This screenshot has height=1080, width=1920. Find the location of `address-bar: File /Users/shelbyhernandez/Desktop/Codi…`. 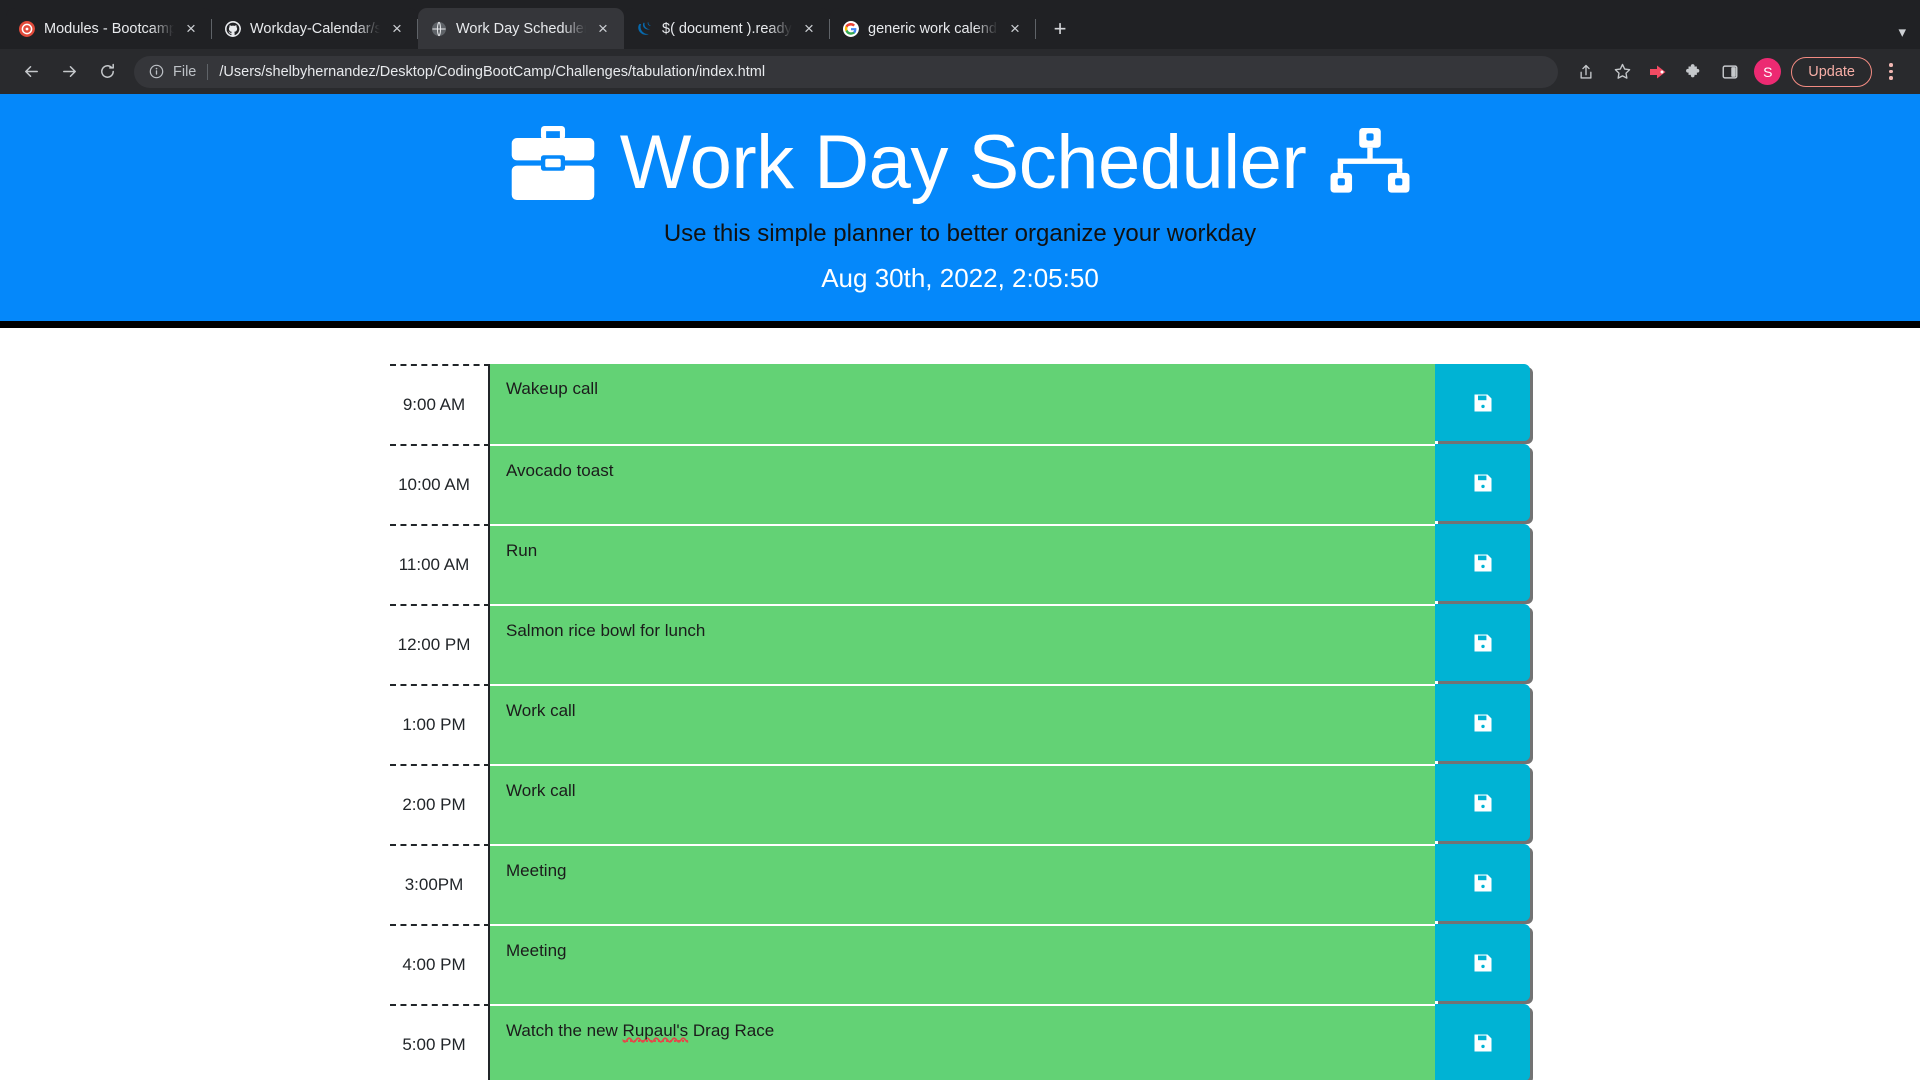

address-bar: File /Users/shelbyhernandez/Desktop/Codi… is located at coordinates (846, 71).